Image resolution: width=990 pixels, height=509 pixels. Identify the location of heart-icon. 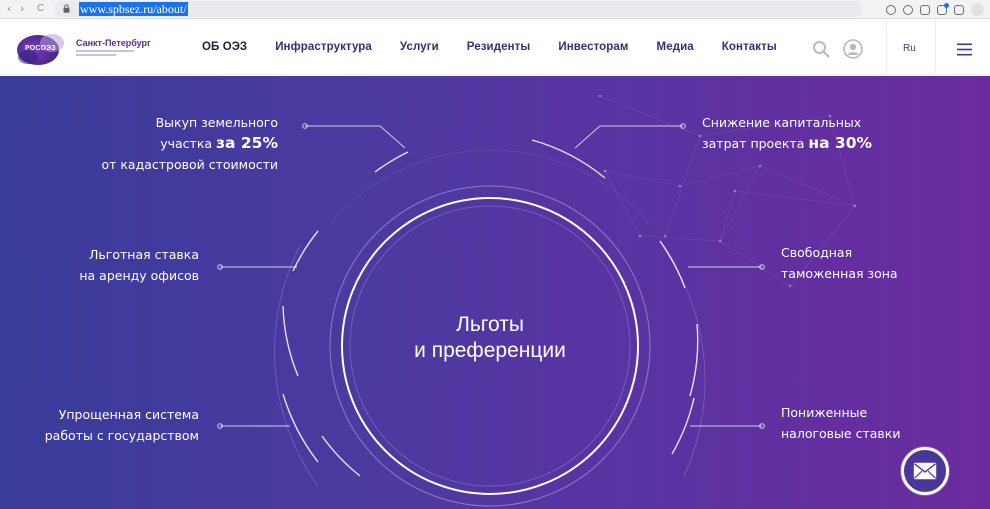
(925, 9).